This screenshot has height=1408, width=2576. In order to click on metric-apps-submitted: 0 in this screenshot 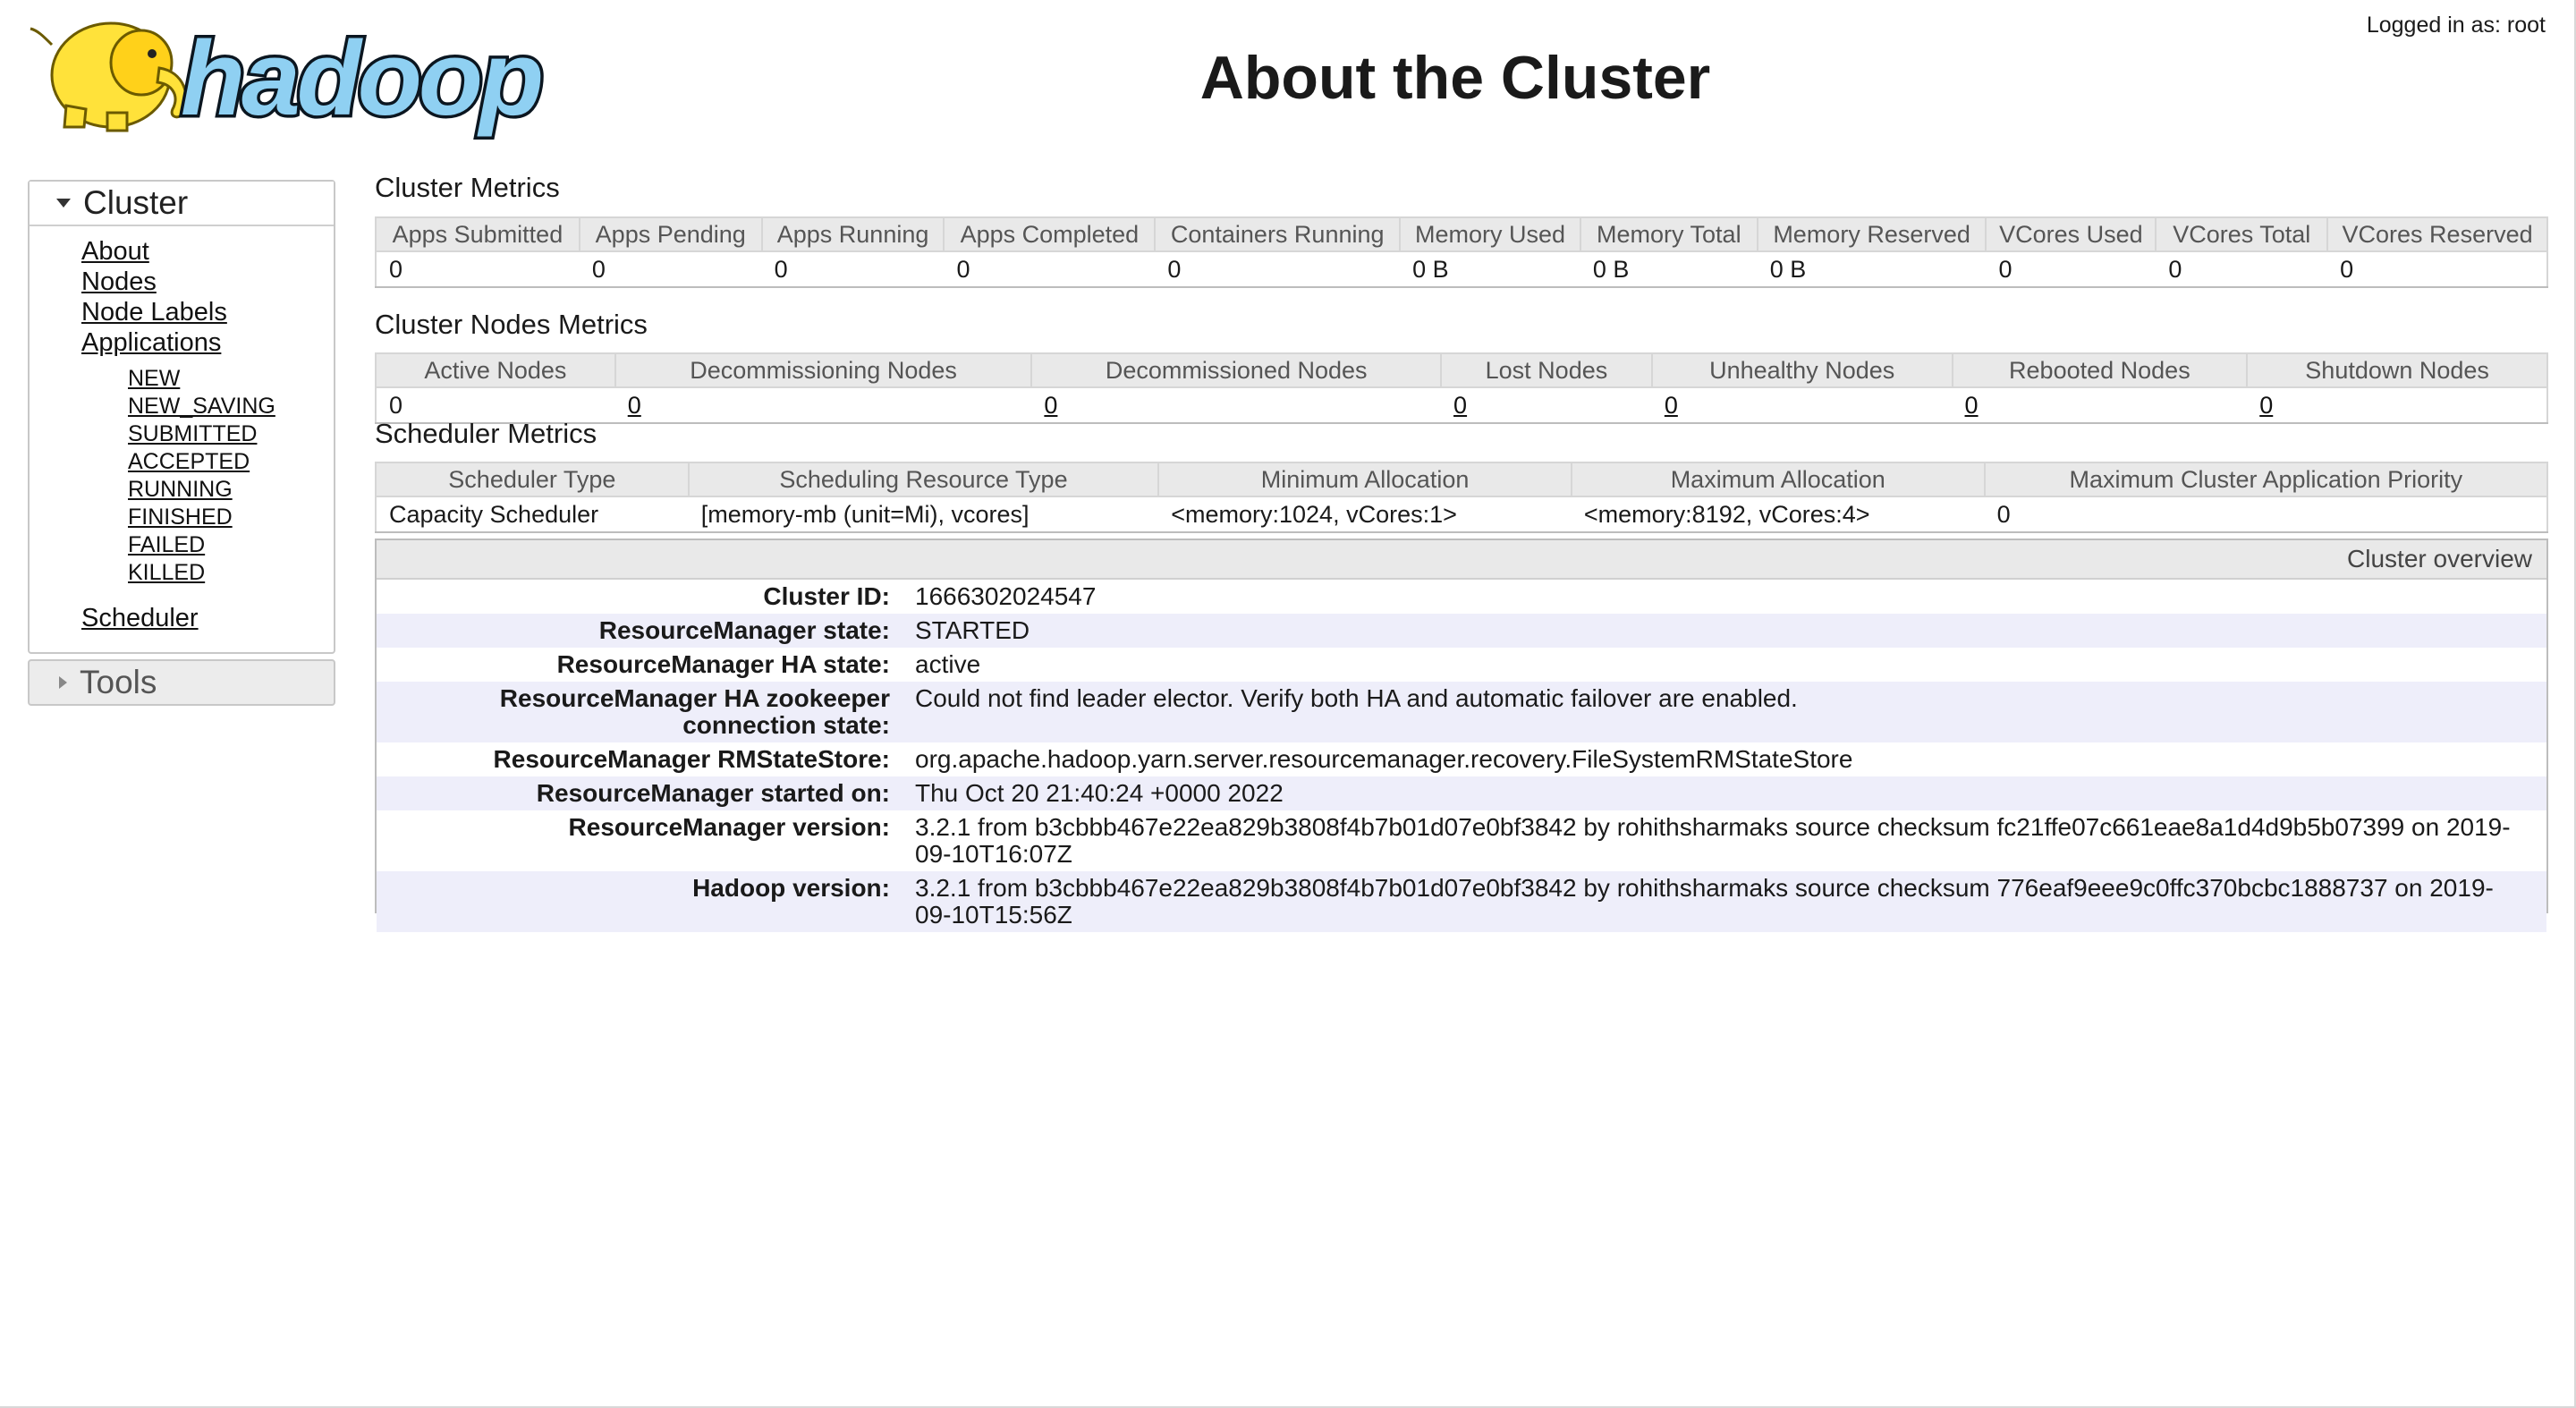, I will do `click(477, 269)`.